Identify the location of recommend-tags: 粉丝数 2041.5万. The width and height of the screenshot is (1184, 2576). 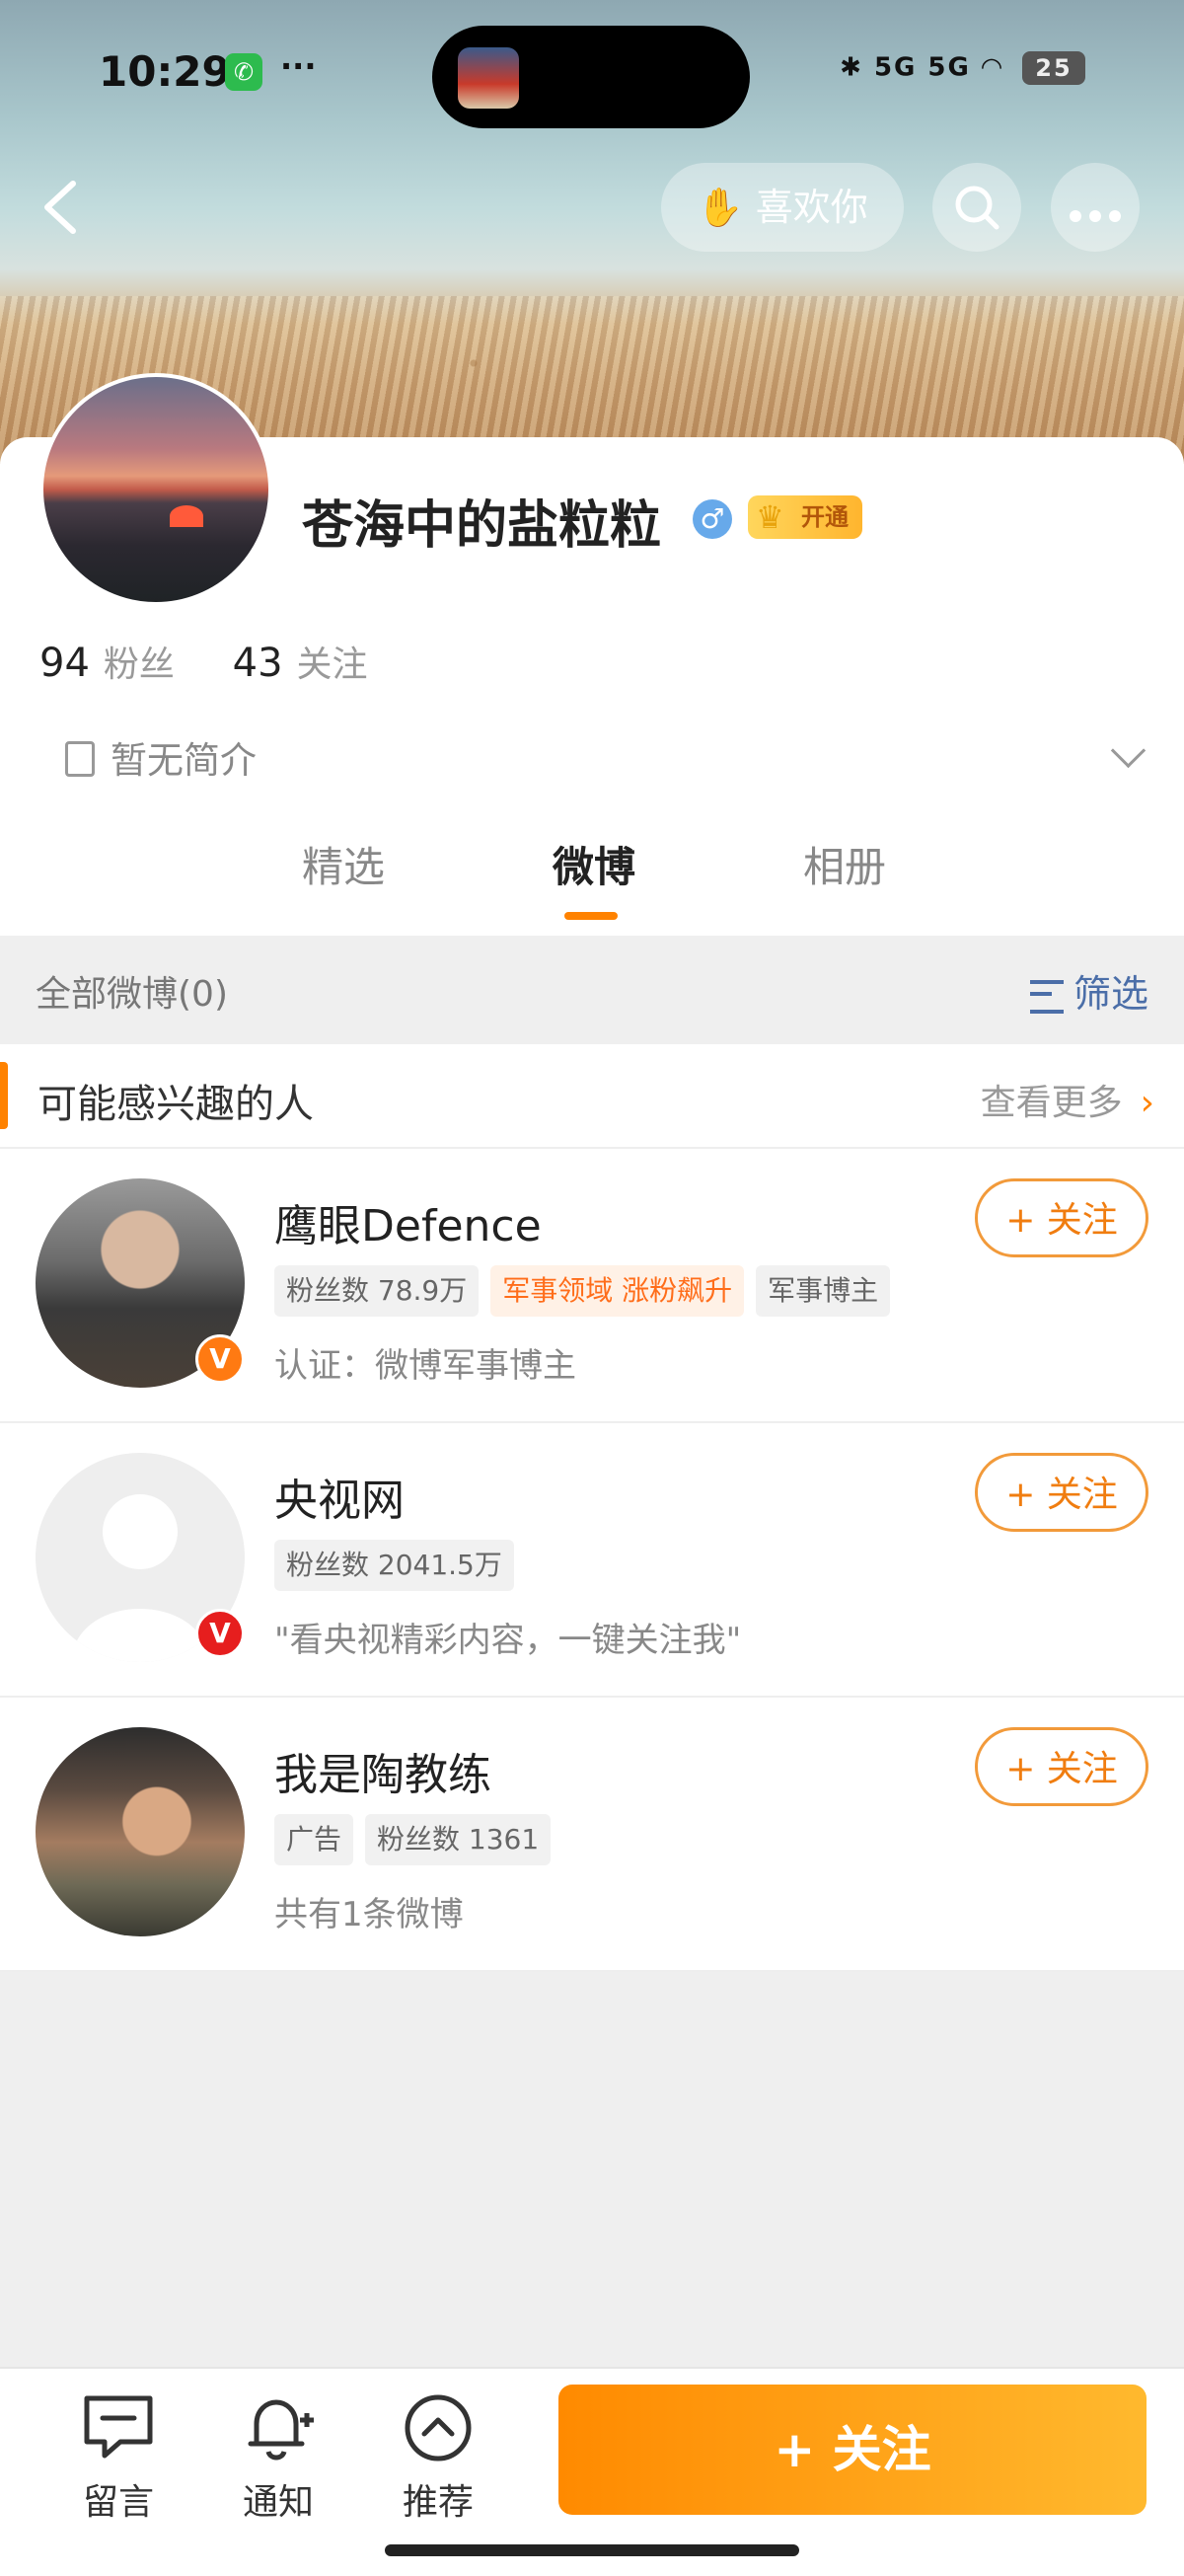
(400, 1565).